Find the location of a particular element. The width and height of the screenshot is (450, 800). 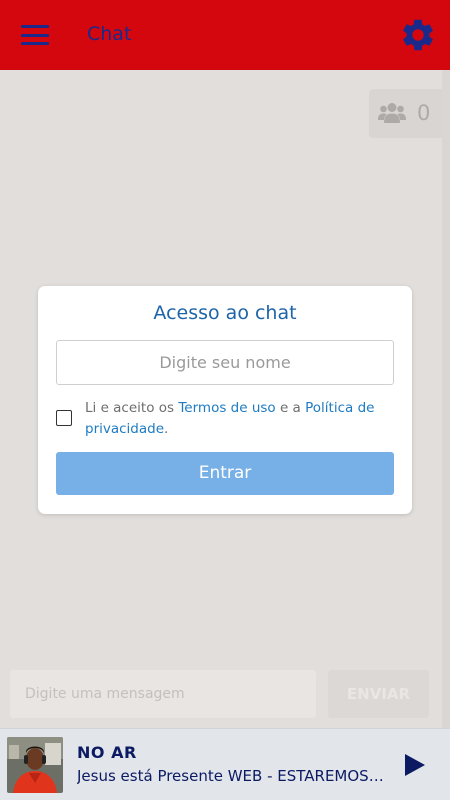

message-input is located at coordinates (163, 694).